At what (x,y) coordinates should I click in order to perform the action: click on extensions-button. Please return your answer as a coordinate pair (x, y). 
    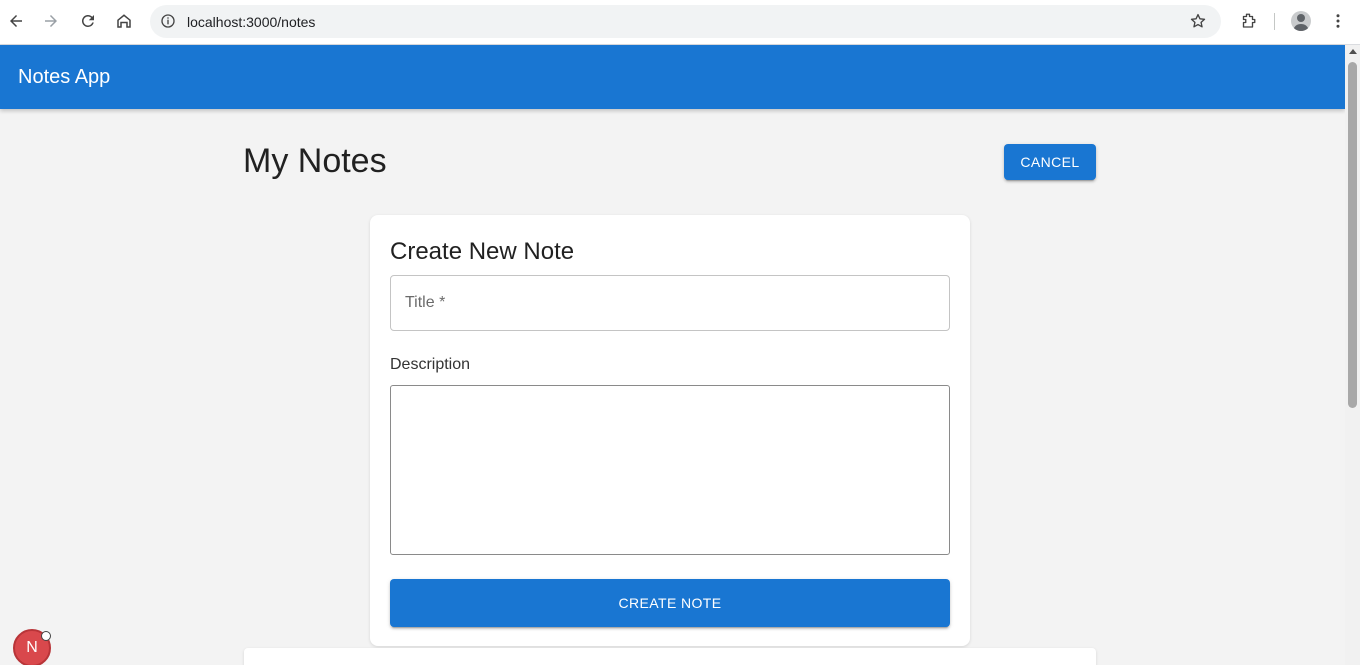
    Looking at the image, I should click on (1248, 21).